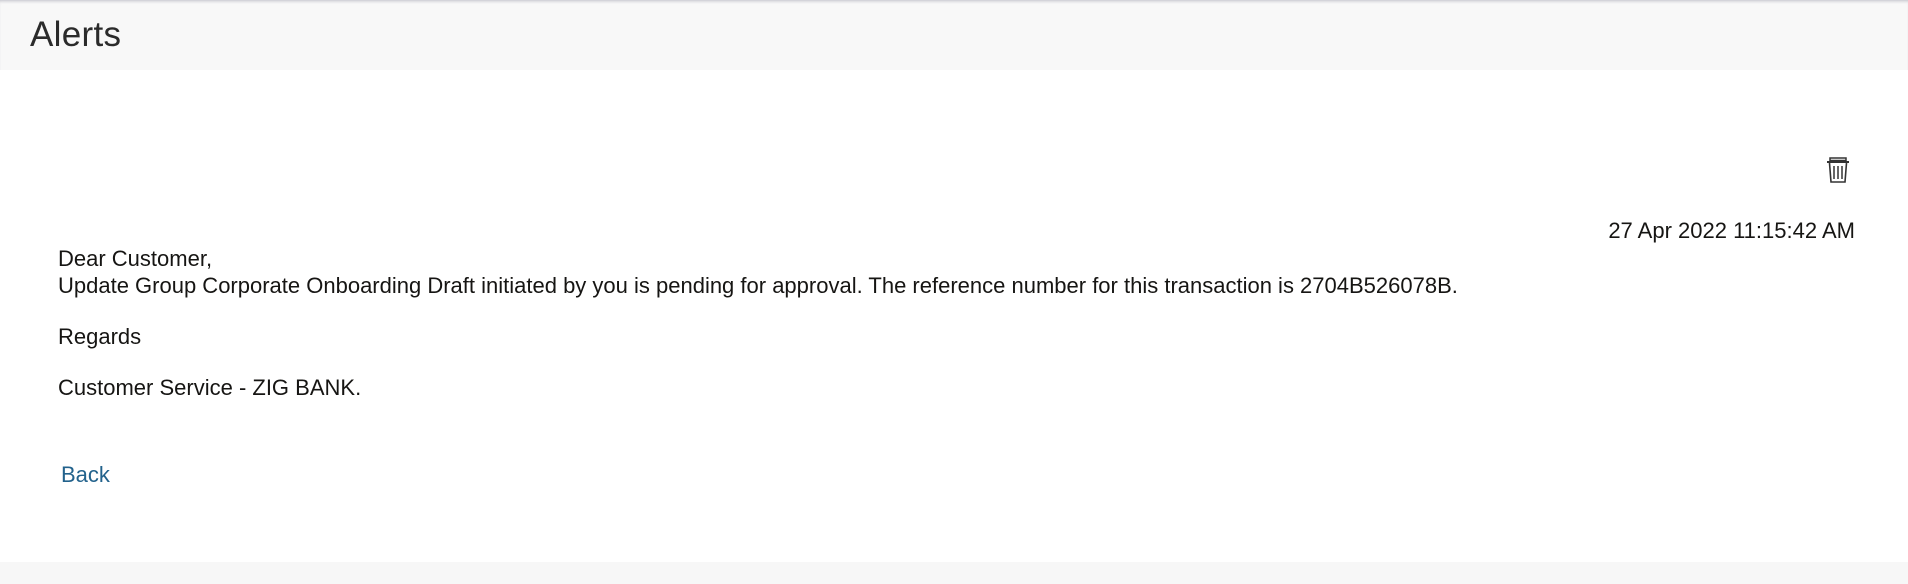 Image resolution: width=1908 pixels, height=584 pixels. I want to click on back-link: Back, so click(85, 475).